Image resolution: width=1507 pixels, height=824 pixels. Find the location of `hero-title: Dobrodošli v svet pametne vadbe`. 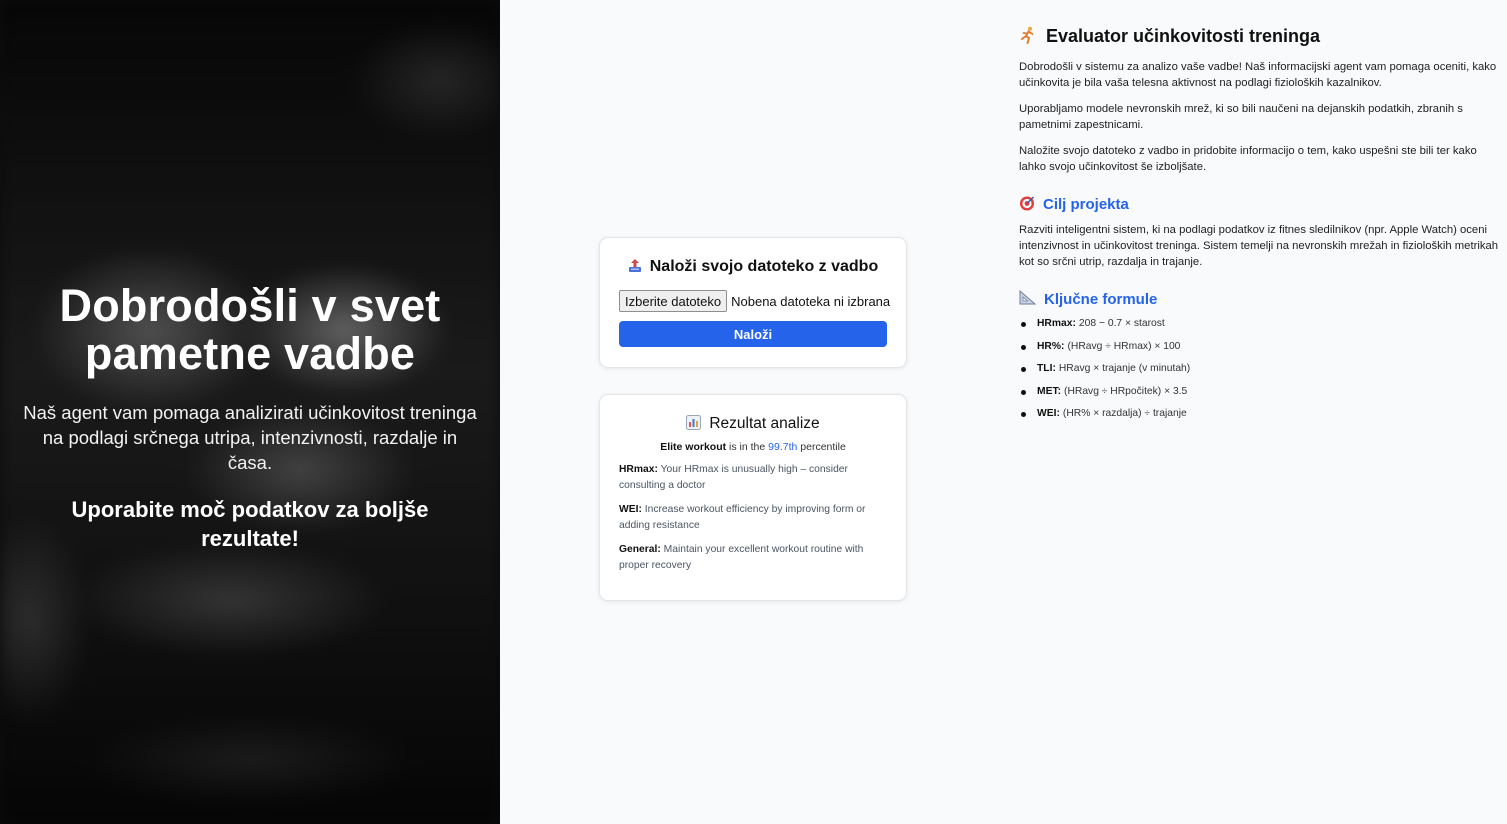

hero-title: Dobrodošli v svet pametne vadbe is located at coordinates (250, 329).